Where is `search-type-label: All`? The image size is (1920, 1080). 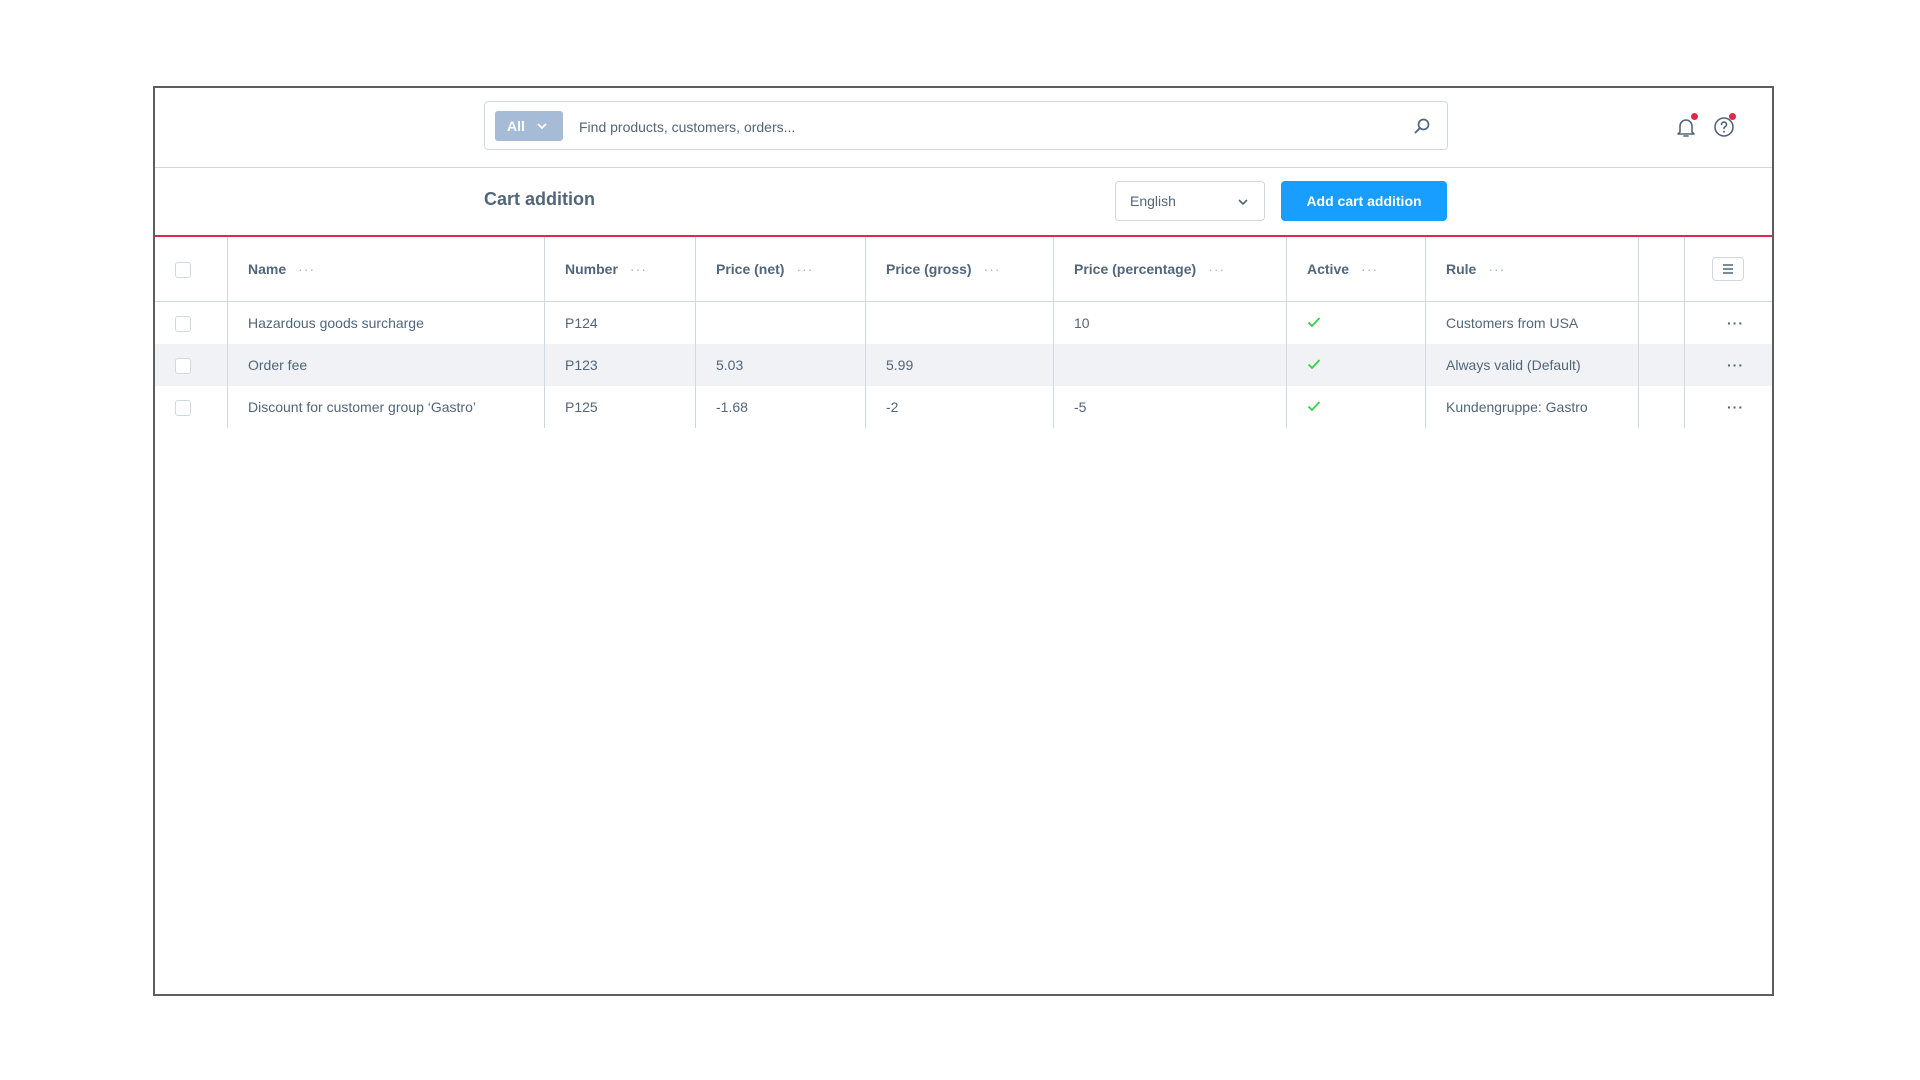 search-type-label: All is located at coordinates (516, 126).